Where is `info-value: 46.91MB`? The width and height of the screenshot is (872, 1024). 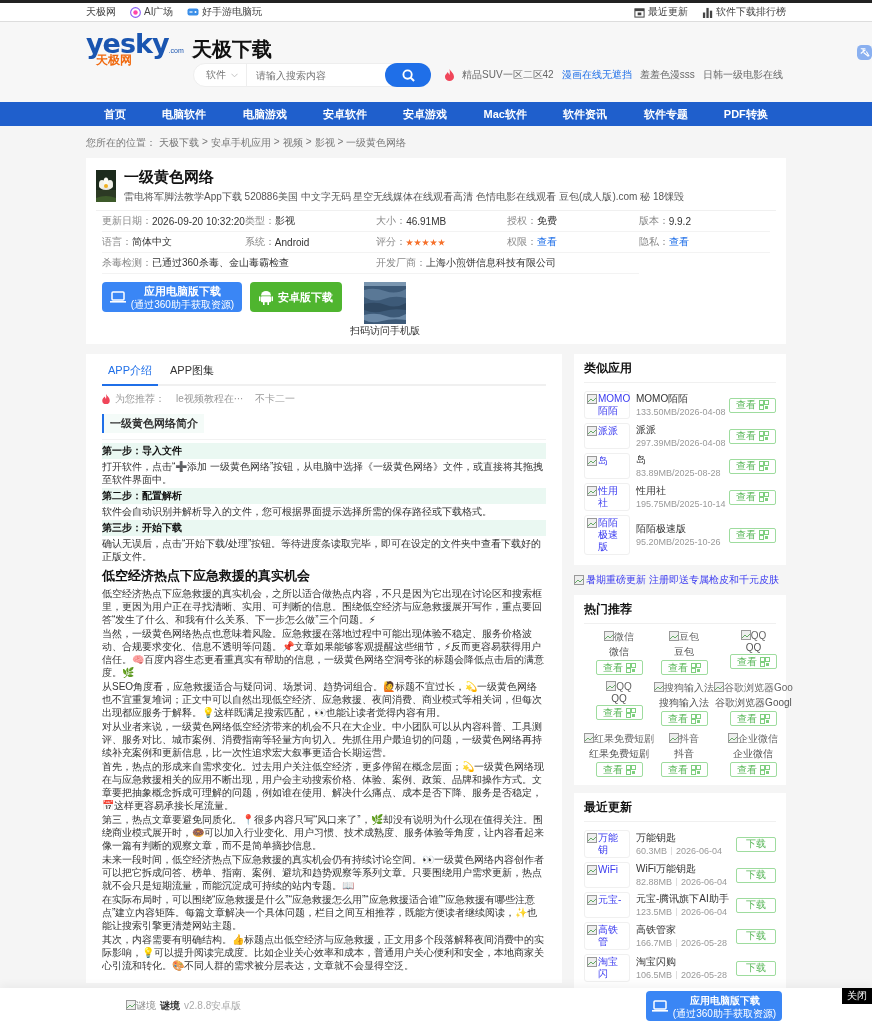 info-value: 46.91MB is located at coordinates (426, 221).